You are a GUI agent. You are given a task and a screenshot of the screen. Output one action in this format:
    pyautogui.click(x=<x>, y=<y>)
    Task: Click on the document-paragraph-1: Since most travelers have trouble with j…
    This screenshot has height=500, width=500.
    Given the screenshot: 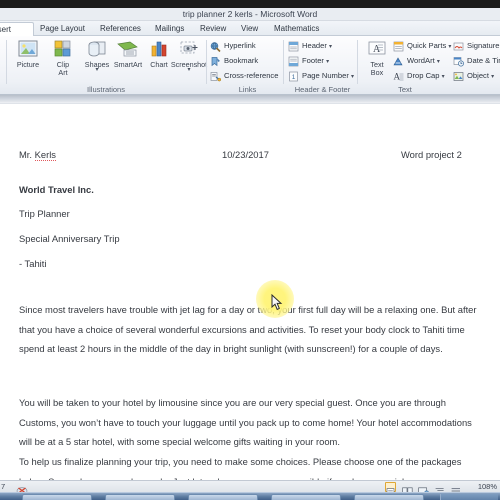 What is the action you would take?
    pyautogui.click(x=248, y=329)
    